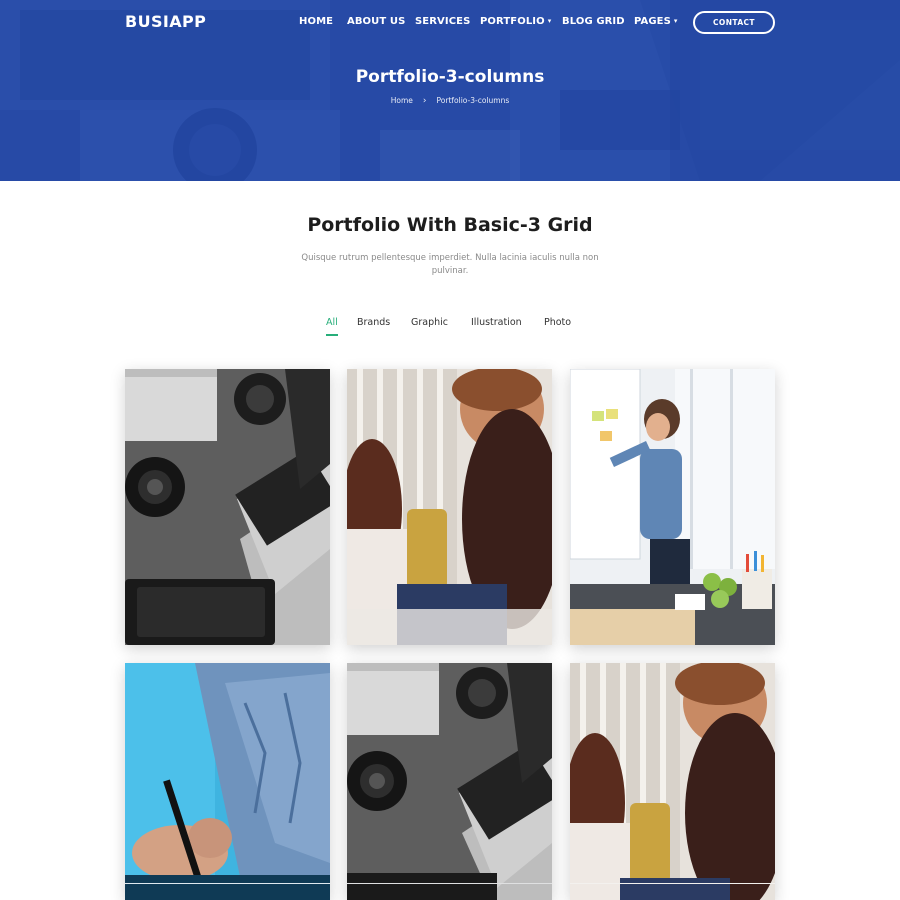 This screenshot has width=900, height=900. Describe the element at coordinates (332, 326) in the screenshot. I see `filter-all: All` at that location.